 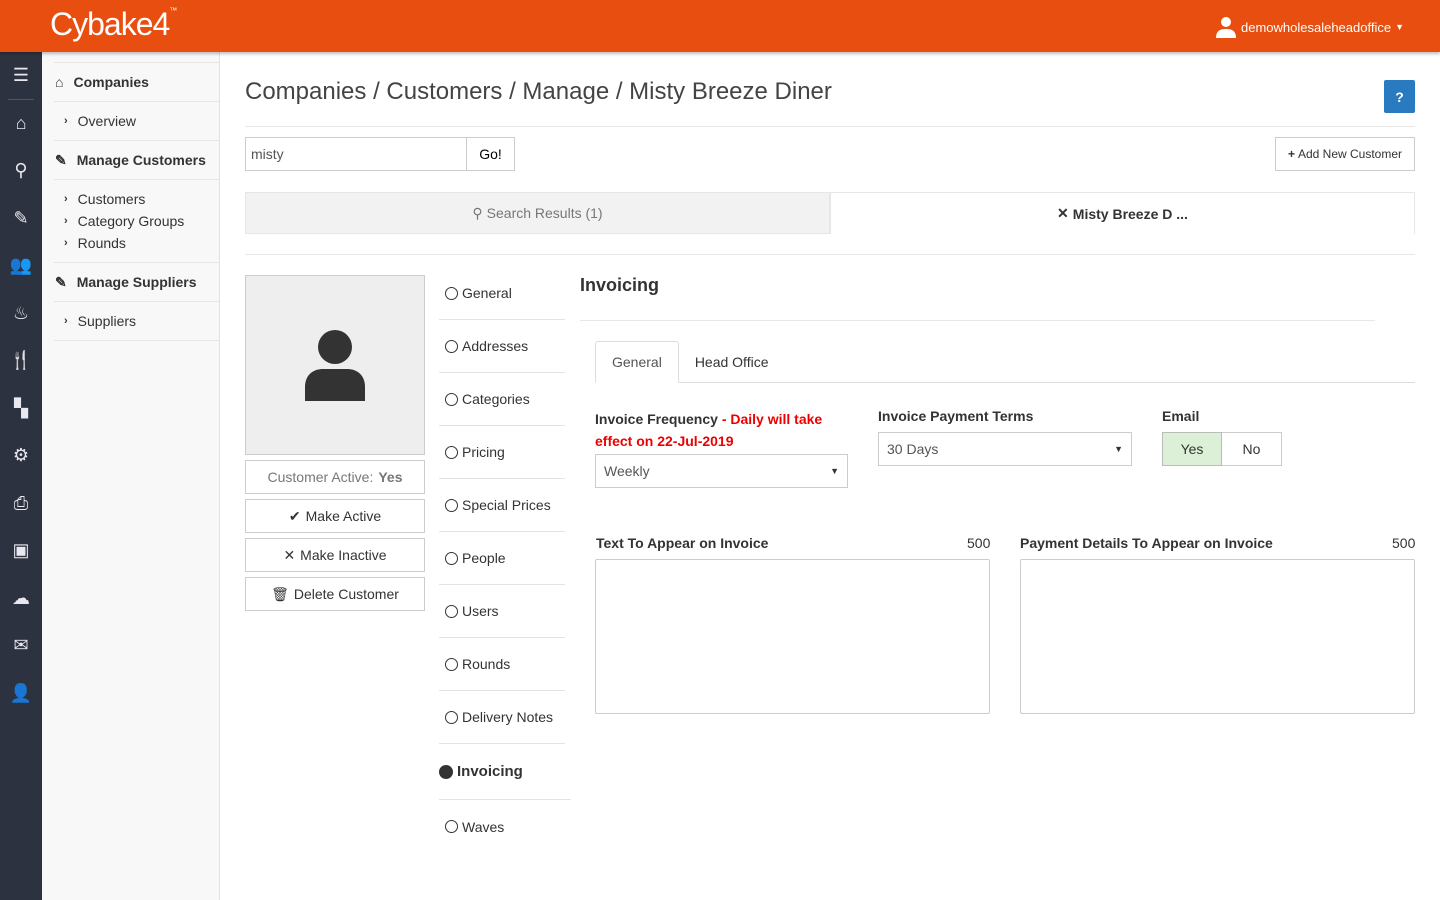 What do you see at coordinates (141, 321) in the screenshot?
I see `sidebar-item-suppliers: › Suppliers` at bounding box center [141, 321].